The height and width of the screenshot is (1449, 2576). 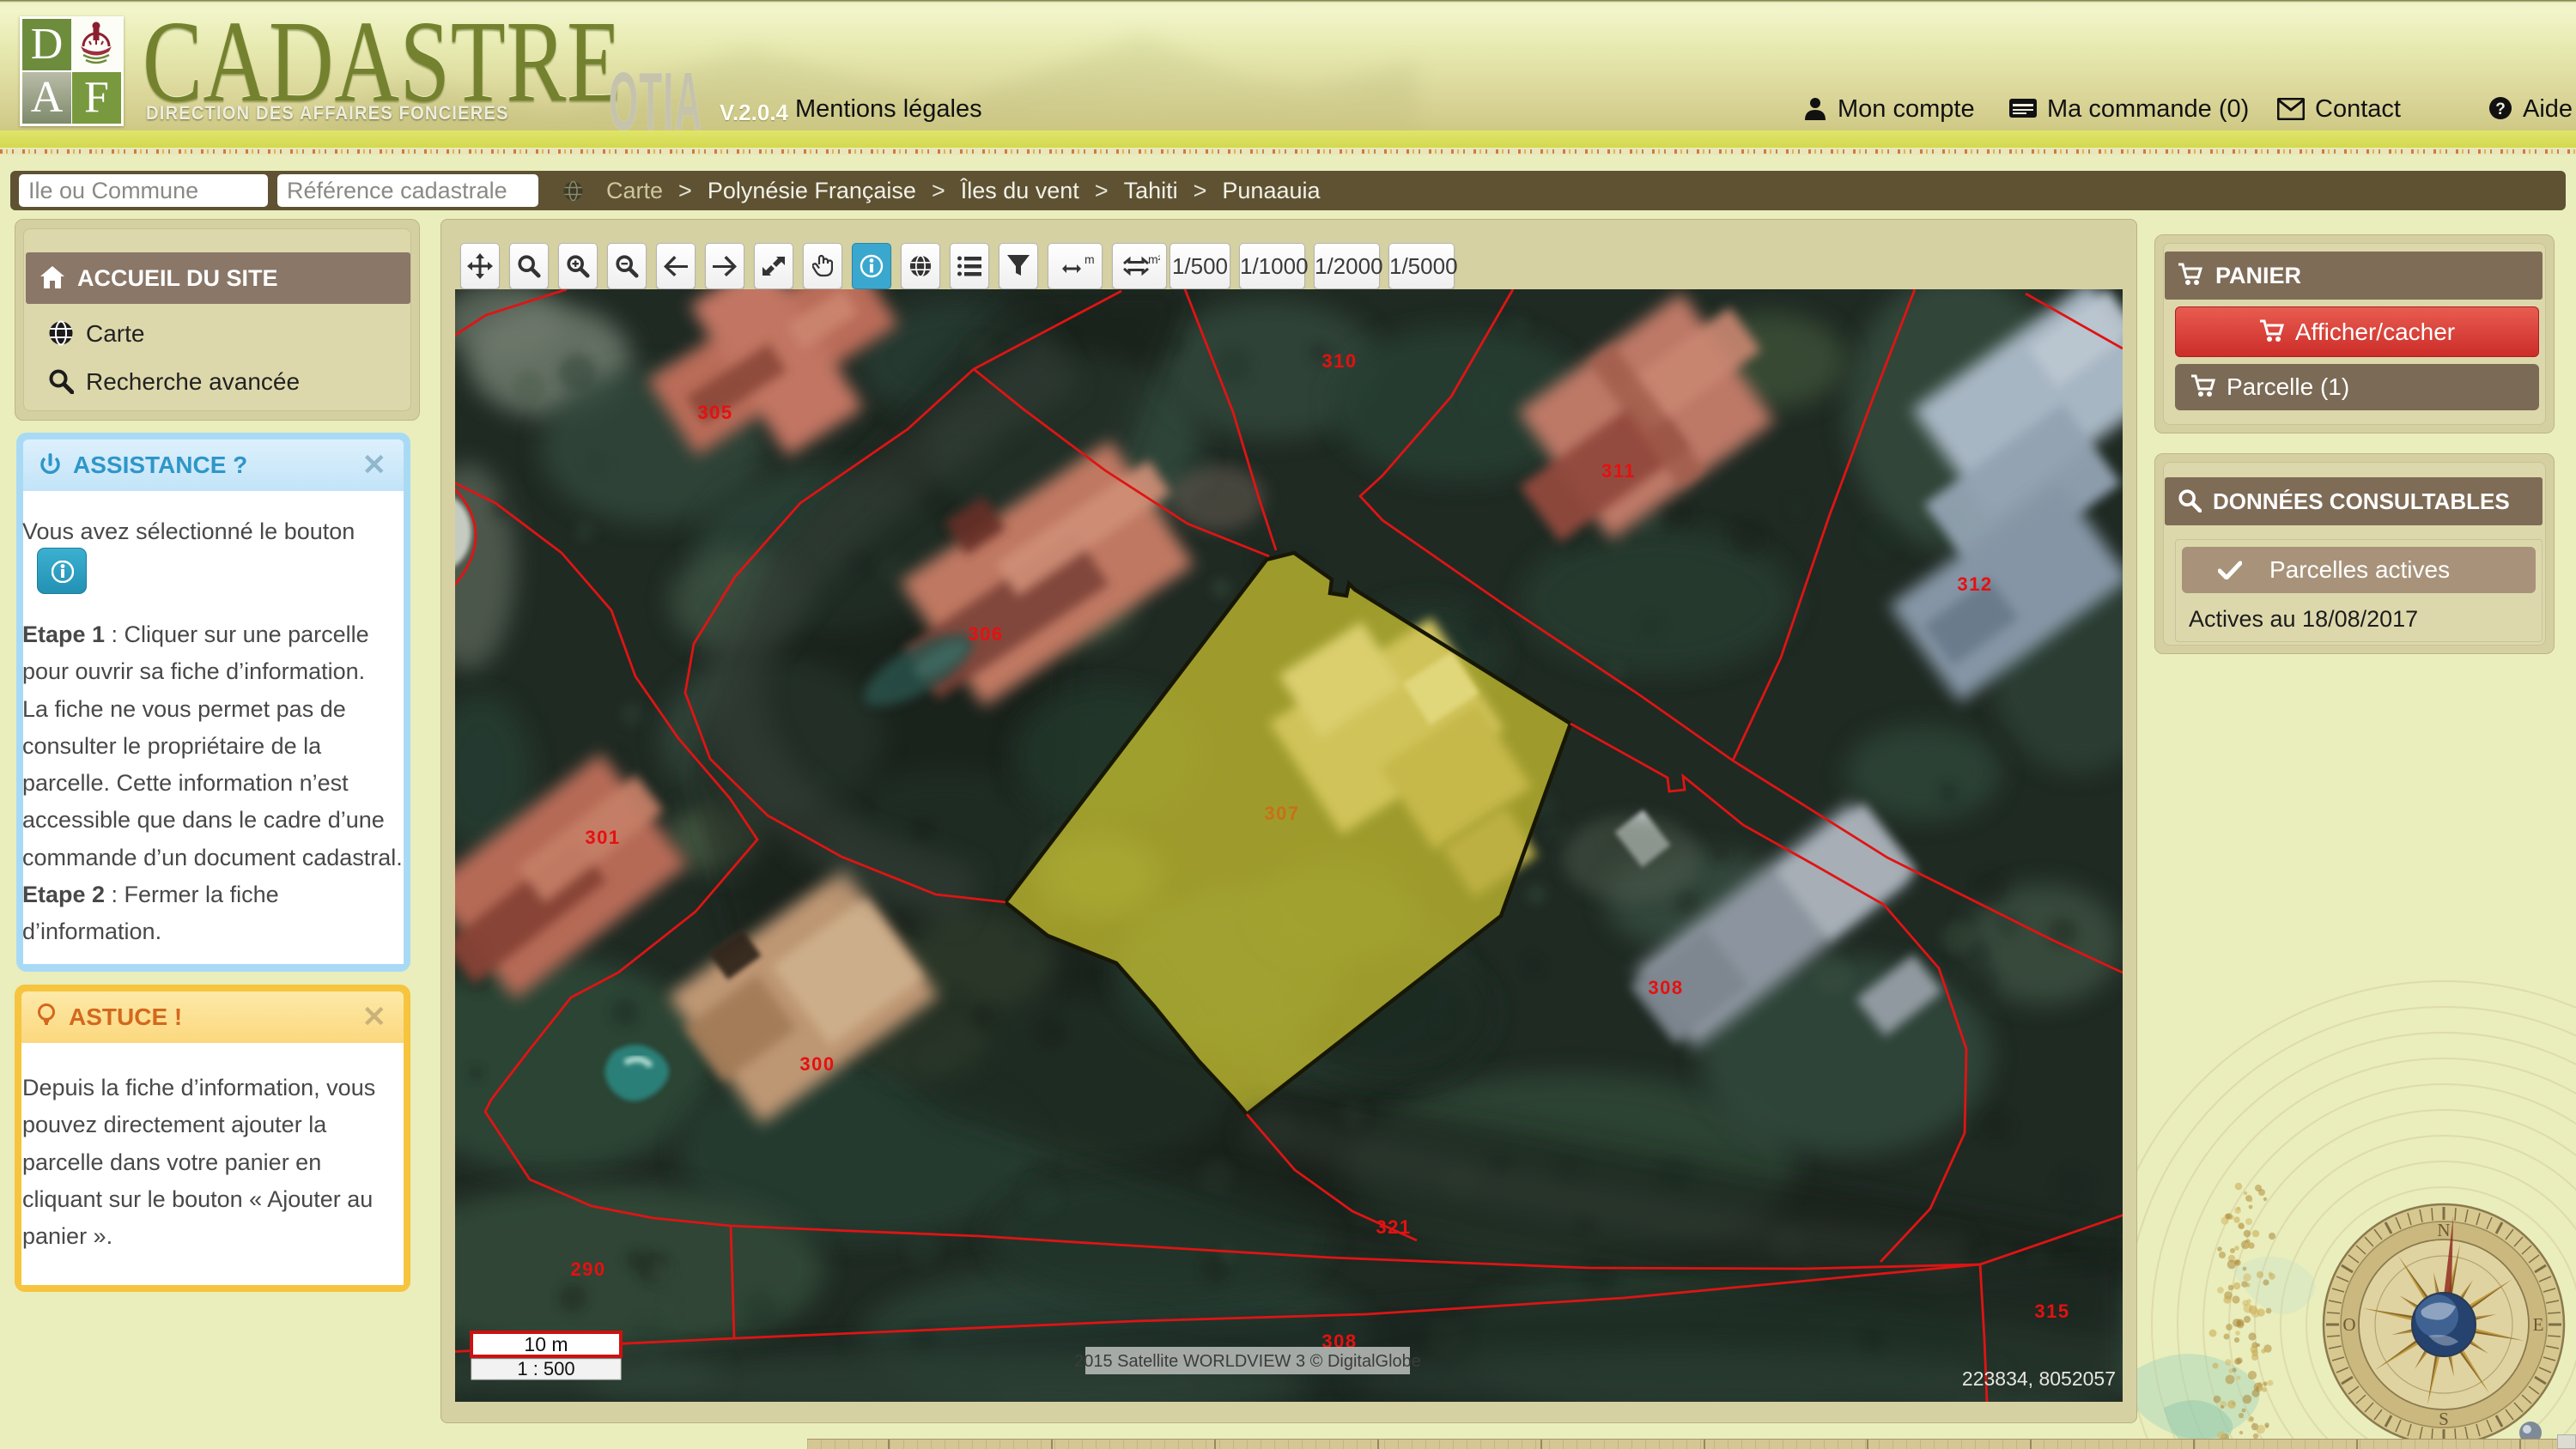 I want to click on svg-text: 312, so click(x=1975, y=584).